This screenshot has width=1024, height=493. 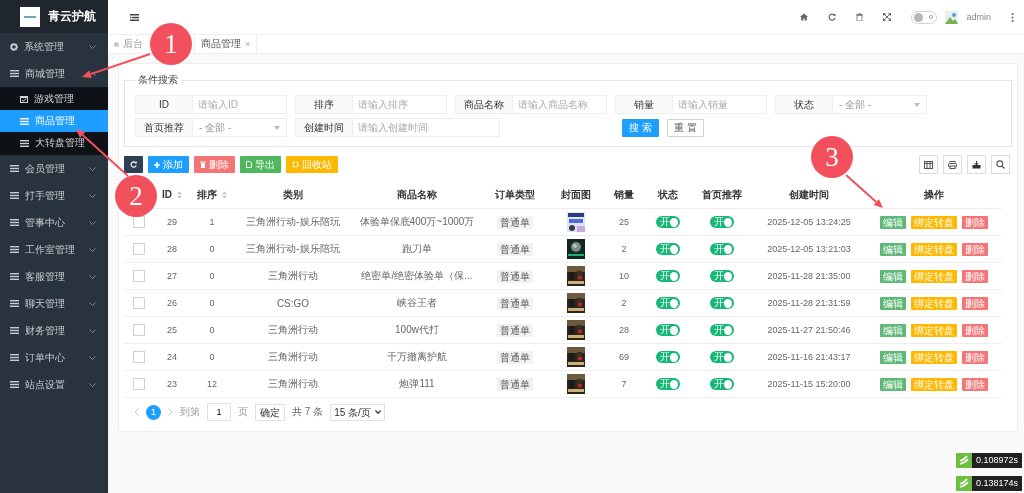 What do you see at coordinates (54, 303) in the screenshot?
I see `sidebar-item: 聊天管理` at bounding box center [54, 303].